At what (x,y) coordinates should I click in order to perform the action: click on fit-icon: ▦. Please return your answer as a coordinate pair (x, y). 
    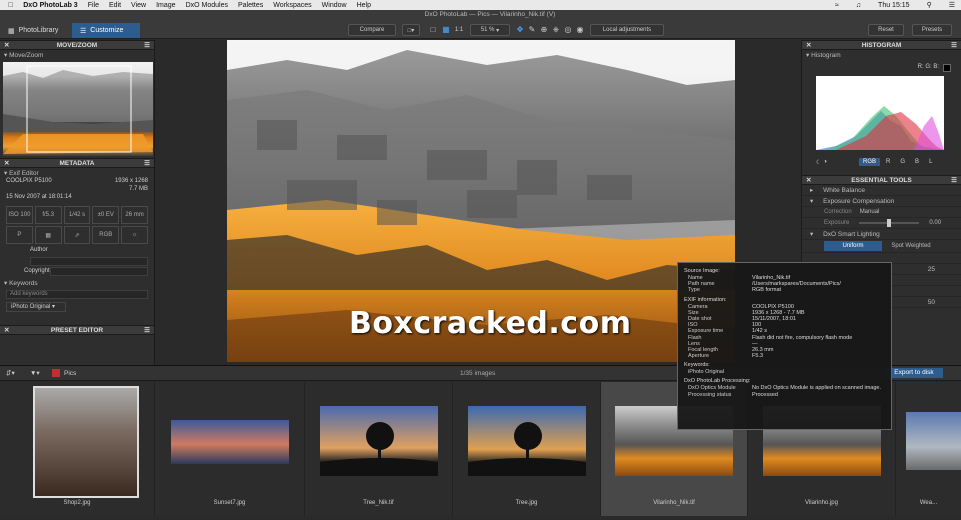
    Looking at the image, I should click on (446, 30).